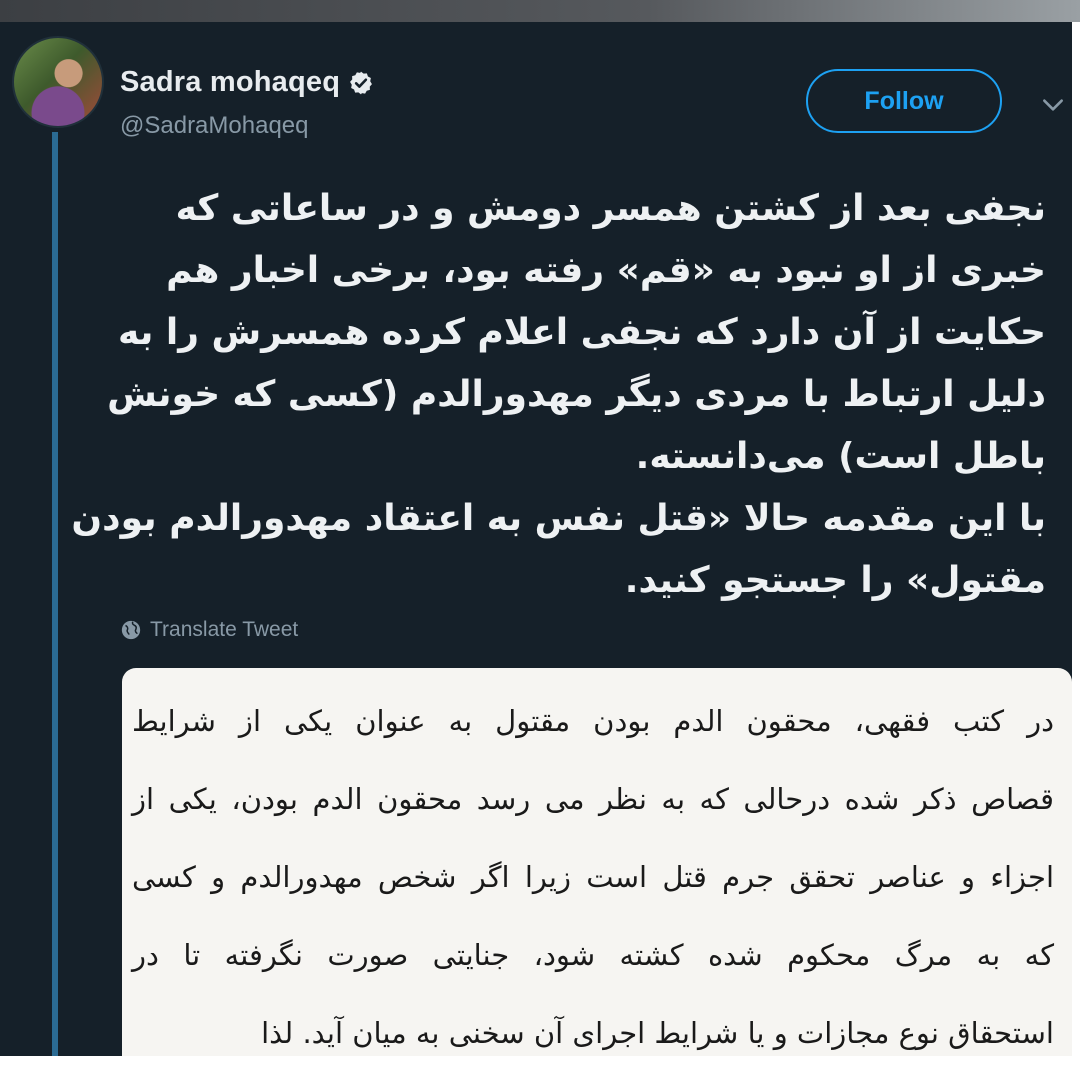  I want to click on verified-badge-icon, so click(361, 82).